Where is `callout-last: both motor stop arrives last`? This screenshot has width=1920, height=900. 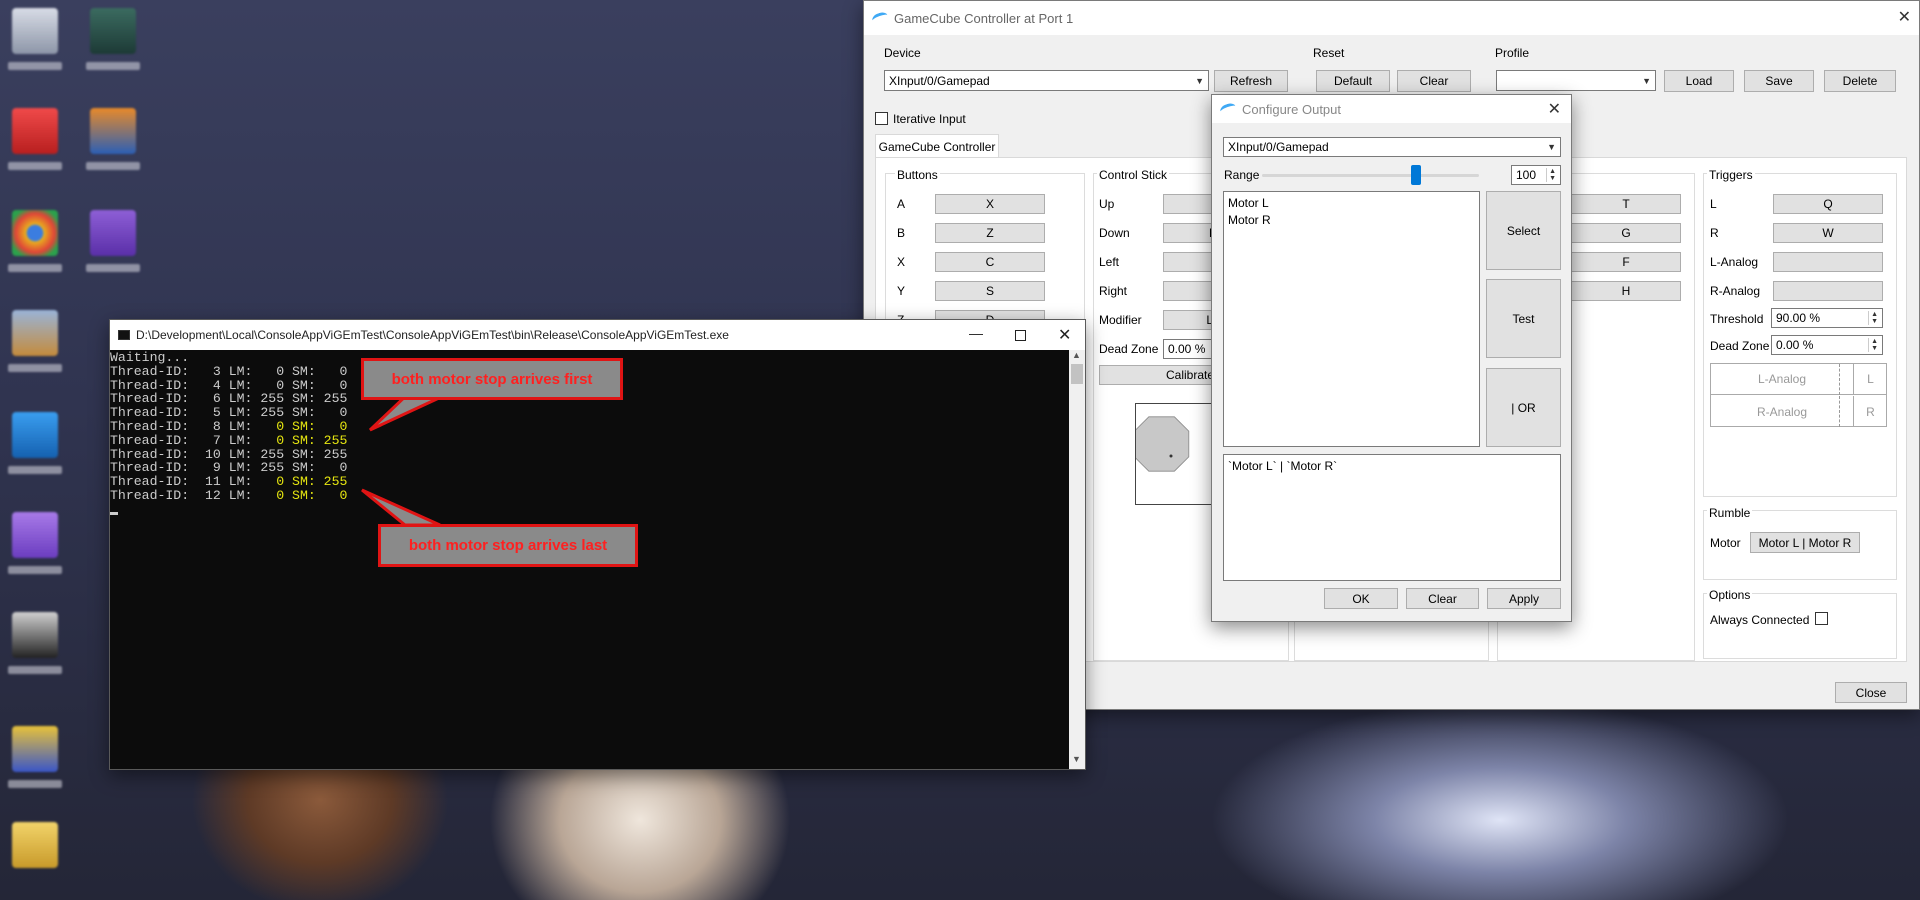
callout-last: both motor stop arrives last is located at coordinates (508, 545).